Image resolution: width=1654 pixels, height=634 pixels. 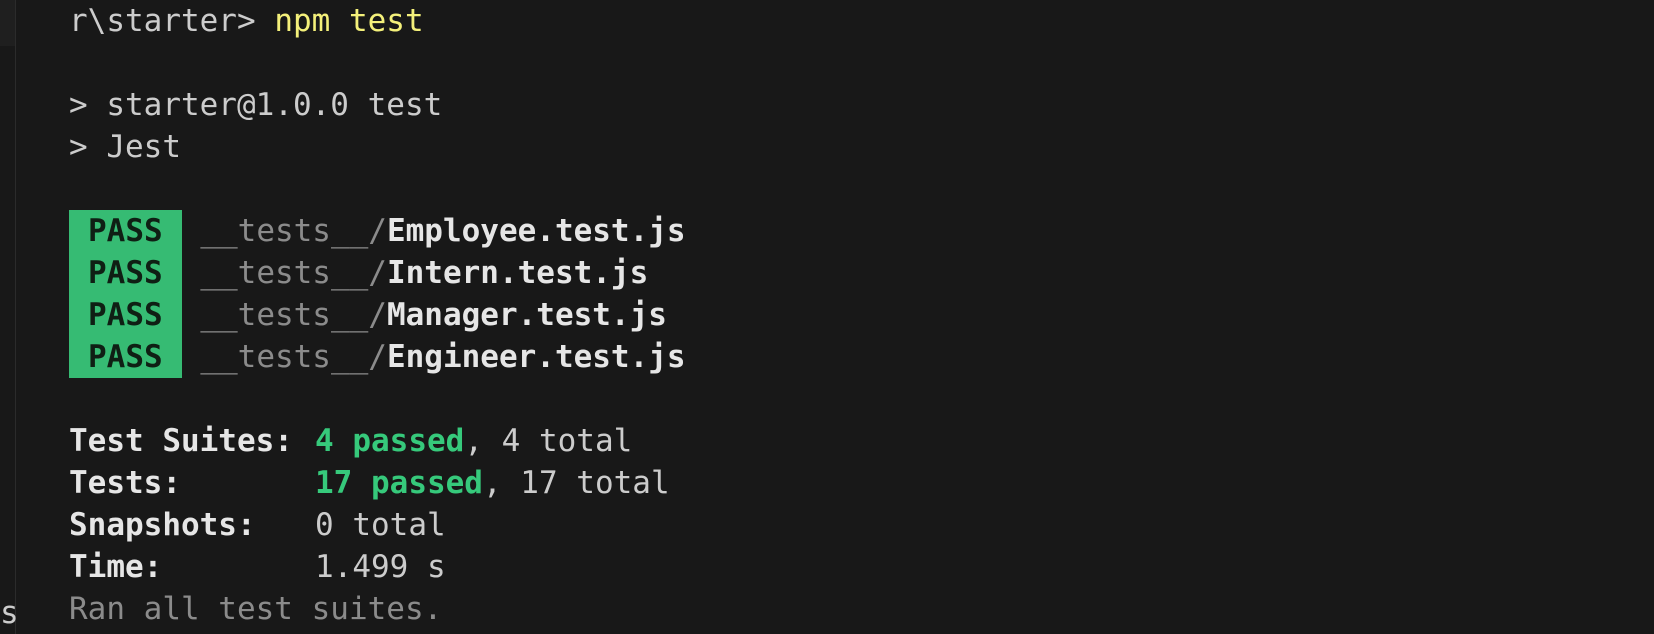 I want to click on summary-time: Time: 1.499 s, so click(x=854, y=567).